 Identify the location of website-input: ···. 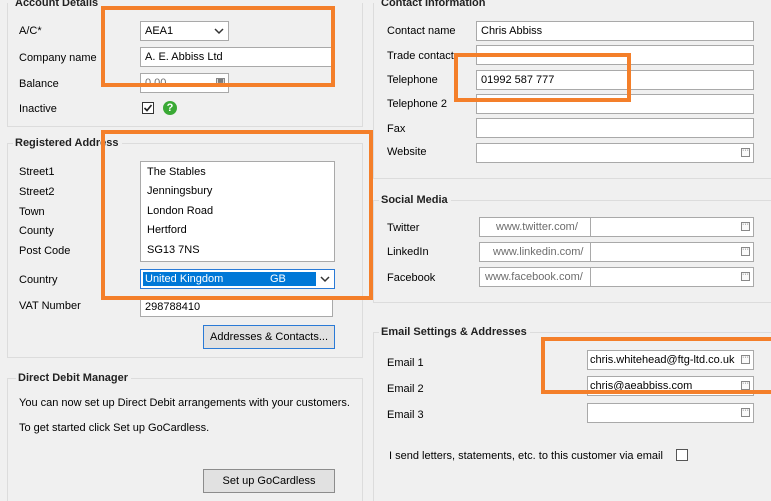
(615, 153).